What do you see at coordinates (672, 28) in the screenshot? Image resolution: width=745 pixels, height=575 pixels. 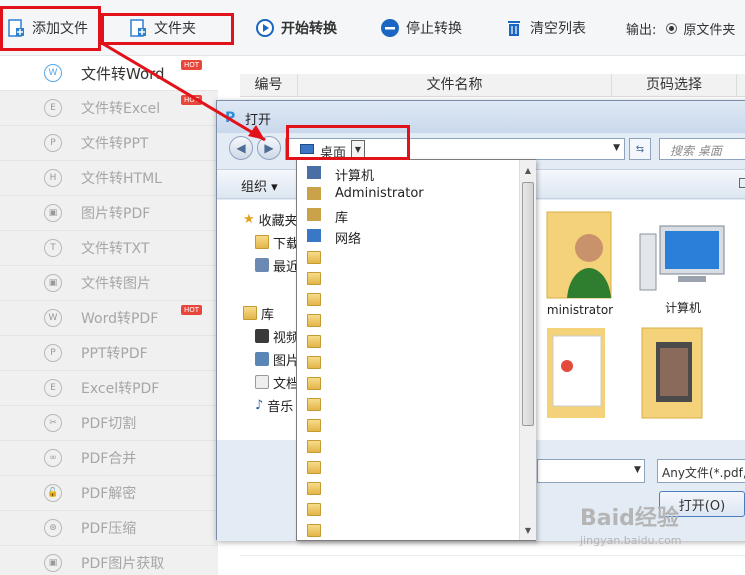 I see `output-radio` at bounding box center [672, 28].